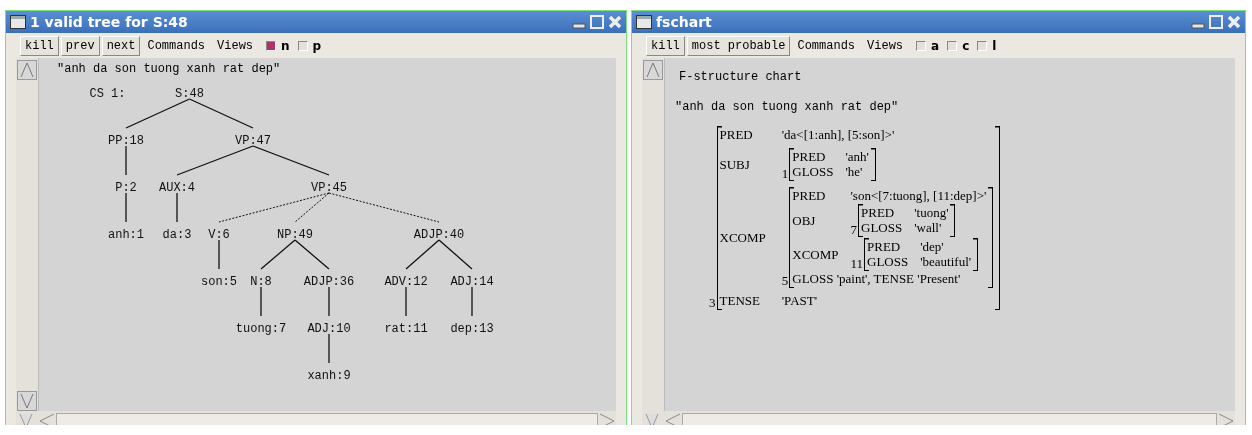  What do you see at coordinates (253, 141) in the screenshot?
I see `tree-node-label: VP:47` at bounding box center [253, 141].